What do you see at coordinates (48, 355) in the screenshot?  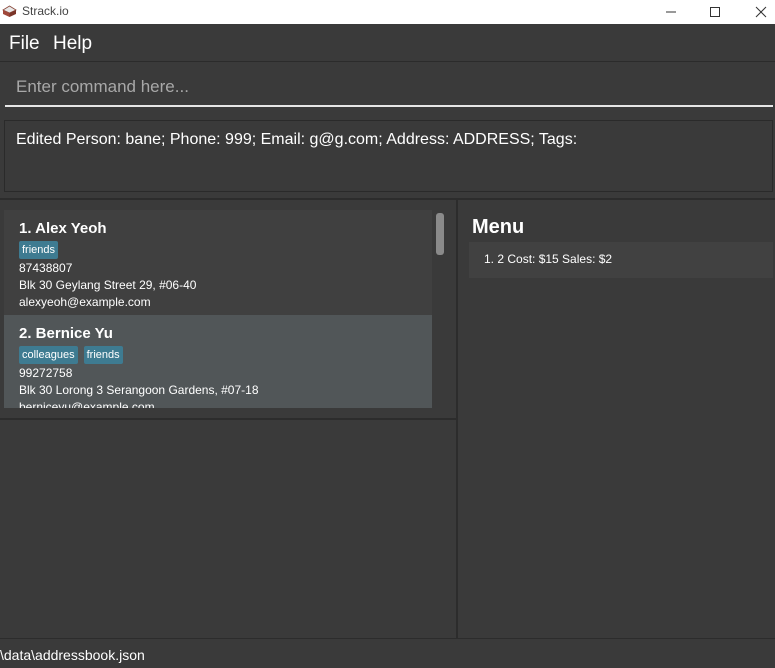 I see `tag-badge: colleagues` at bounding box center [48, 355].